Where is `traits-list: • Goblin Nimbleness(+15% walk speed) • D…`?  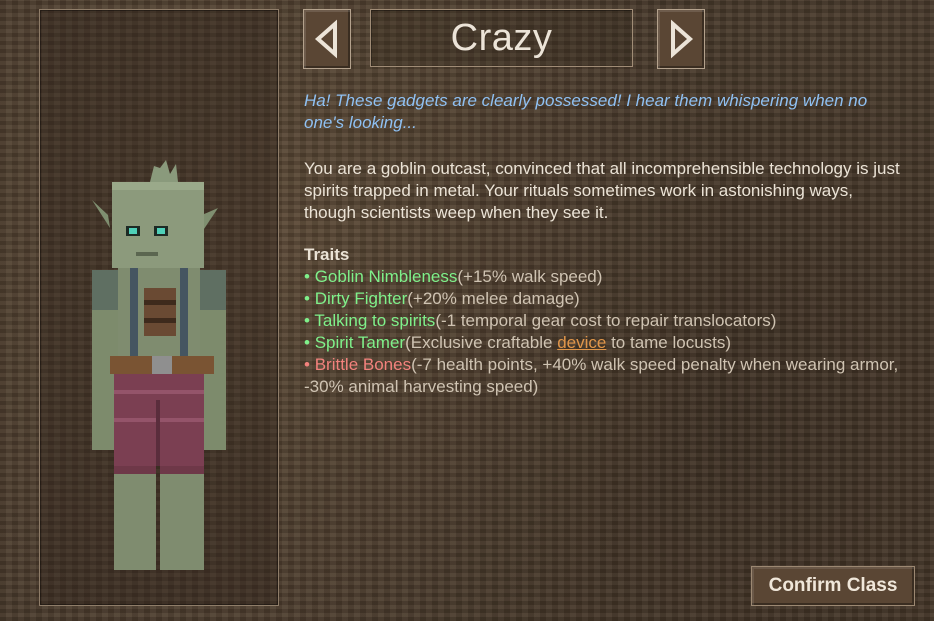 traits-list: • Goblin Nimbleness(+15% walk speed) • D… is located at coordinates (604, 332).